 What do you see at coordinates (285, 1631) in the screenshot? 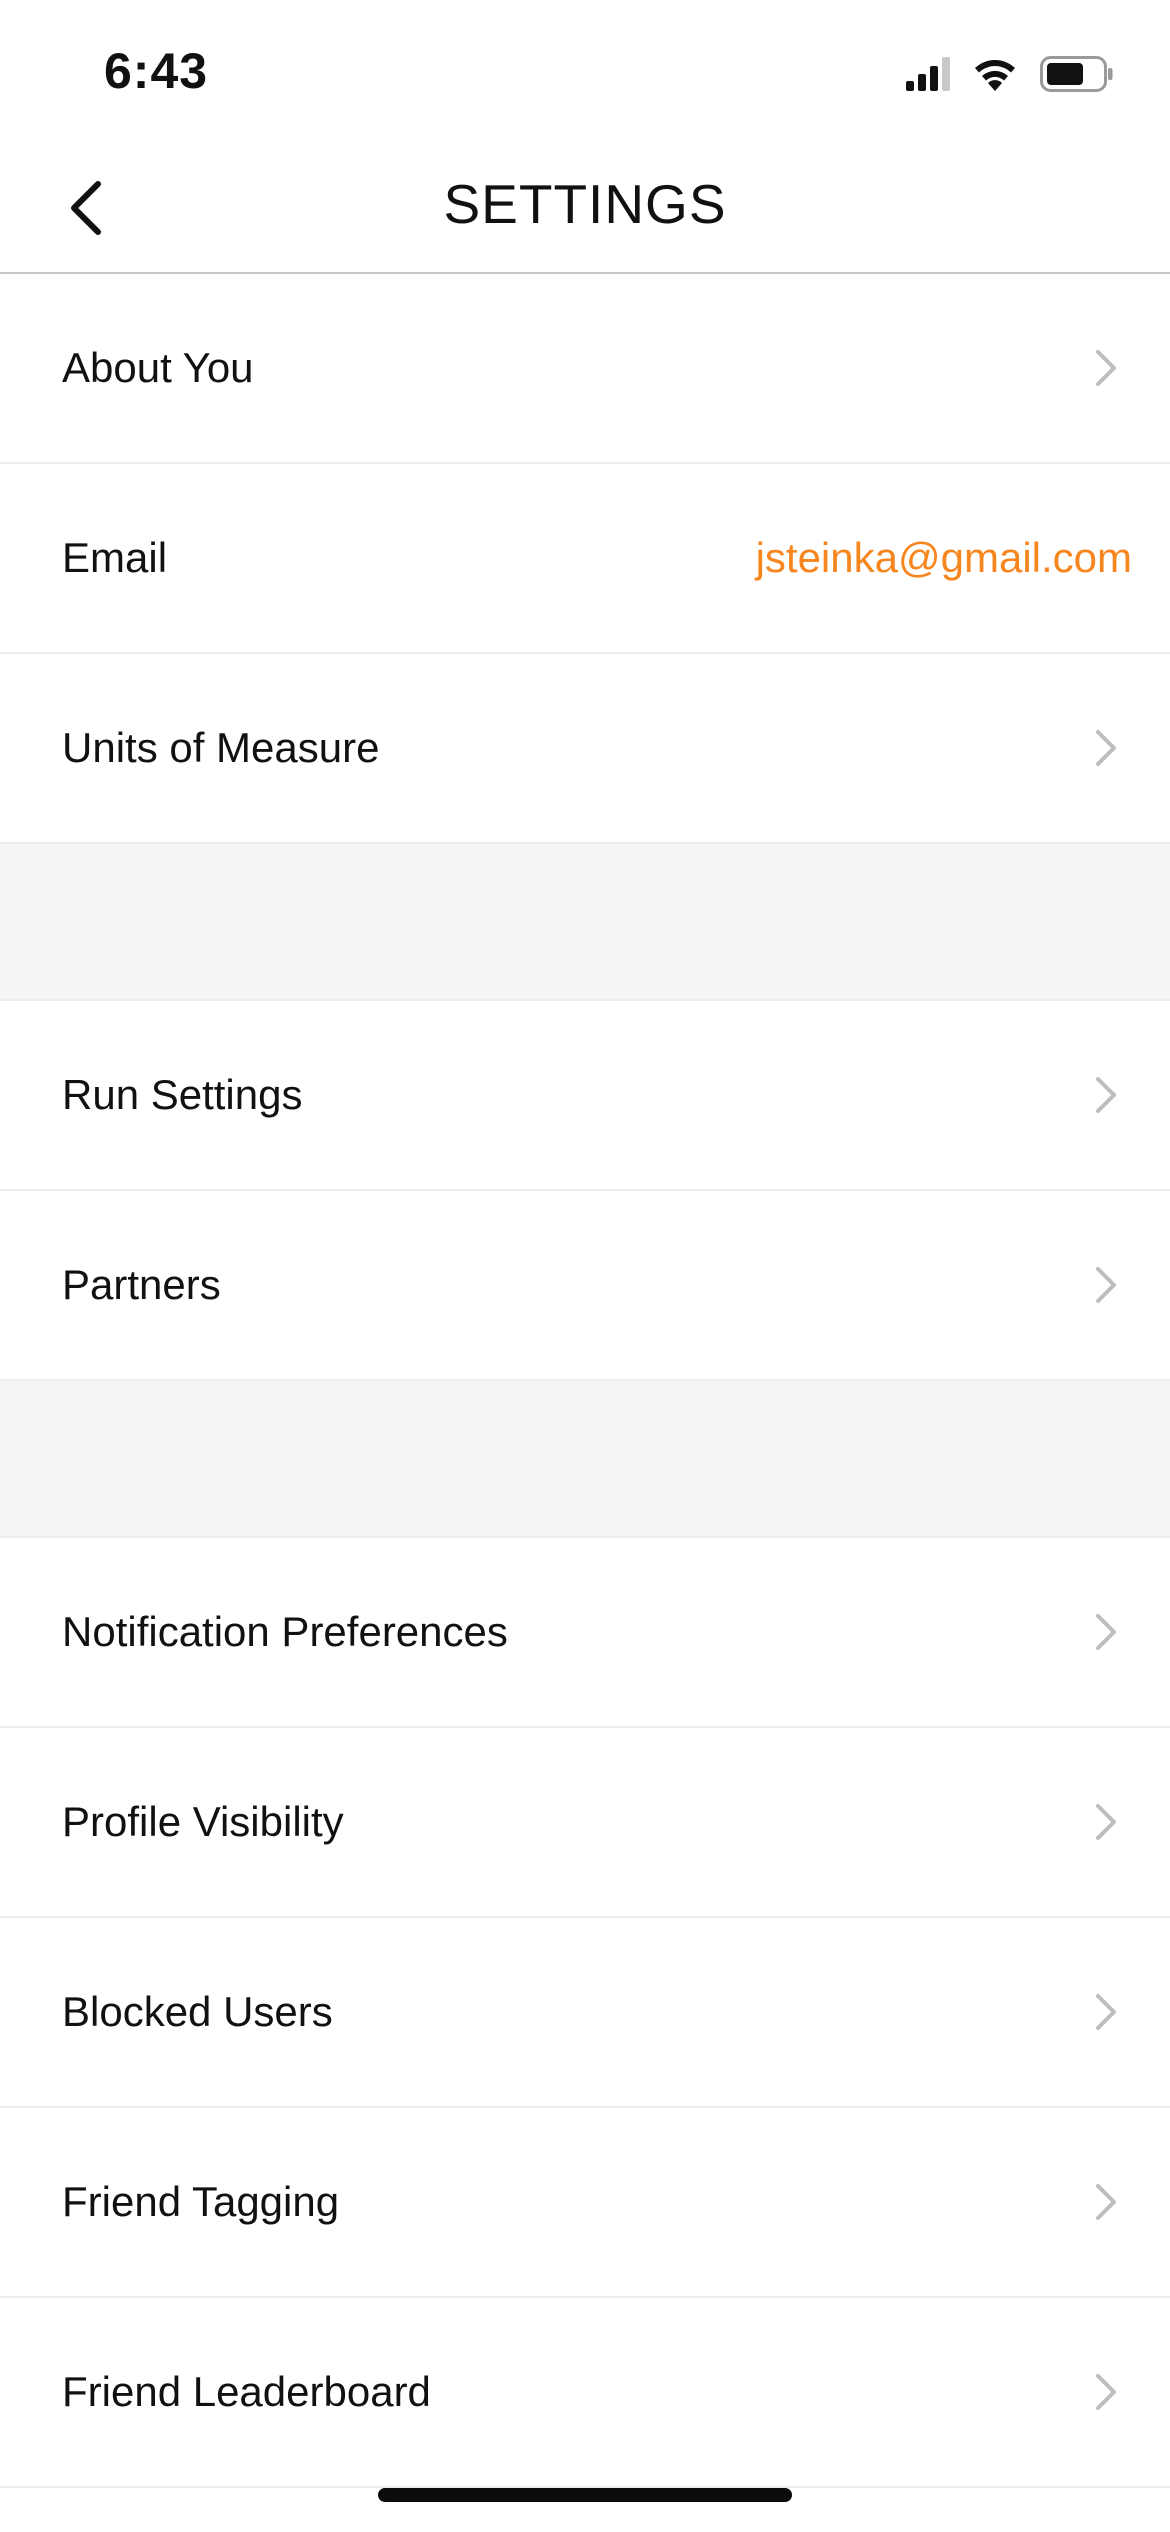
I see `row-label: Notification Preferences` at bounding box center [285, 1631].